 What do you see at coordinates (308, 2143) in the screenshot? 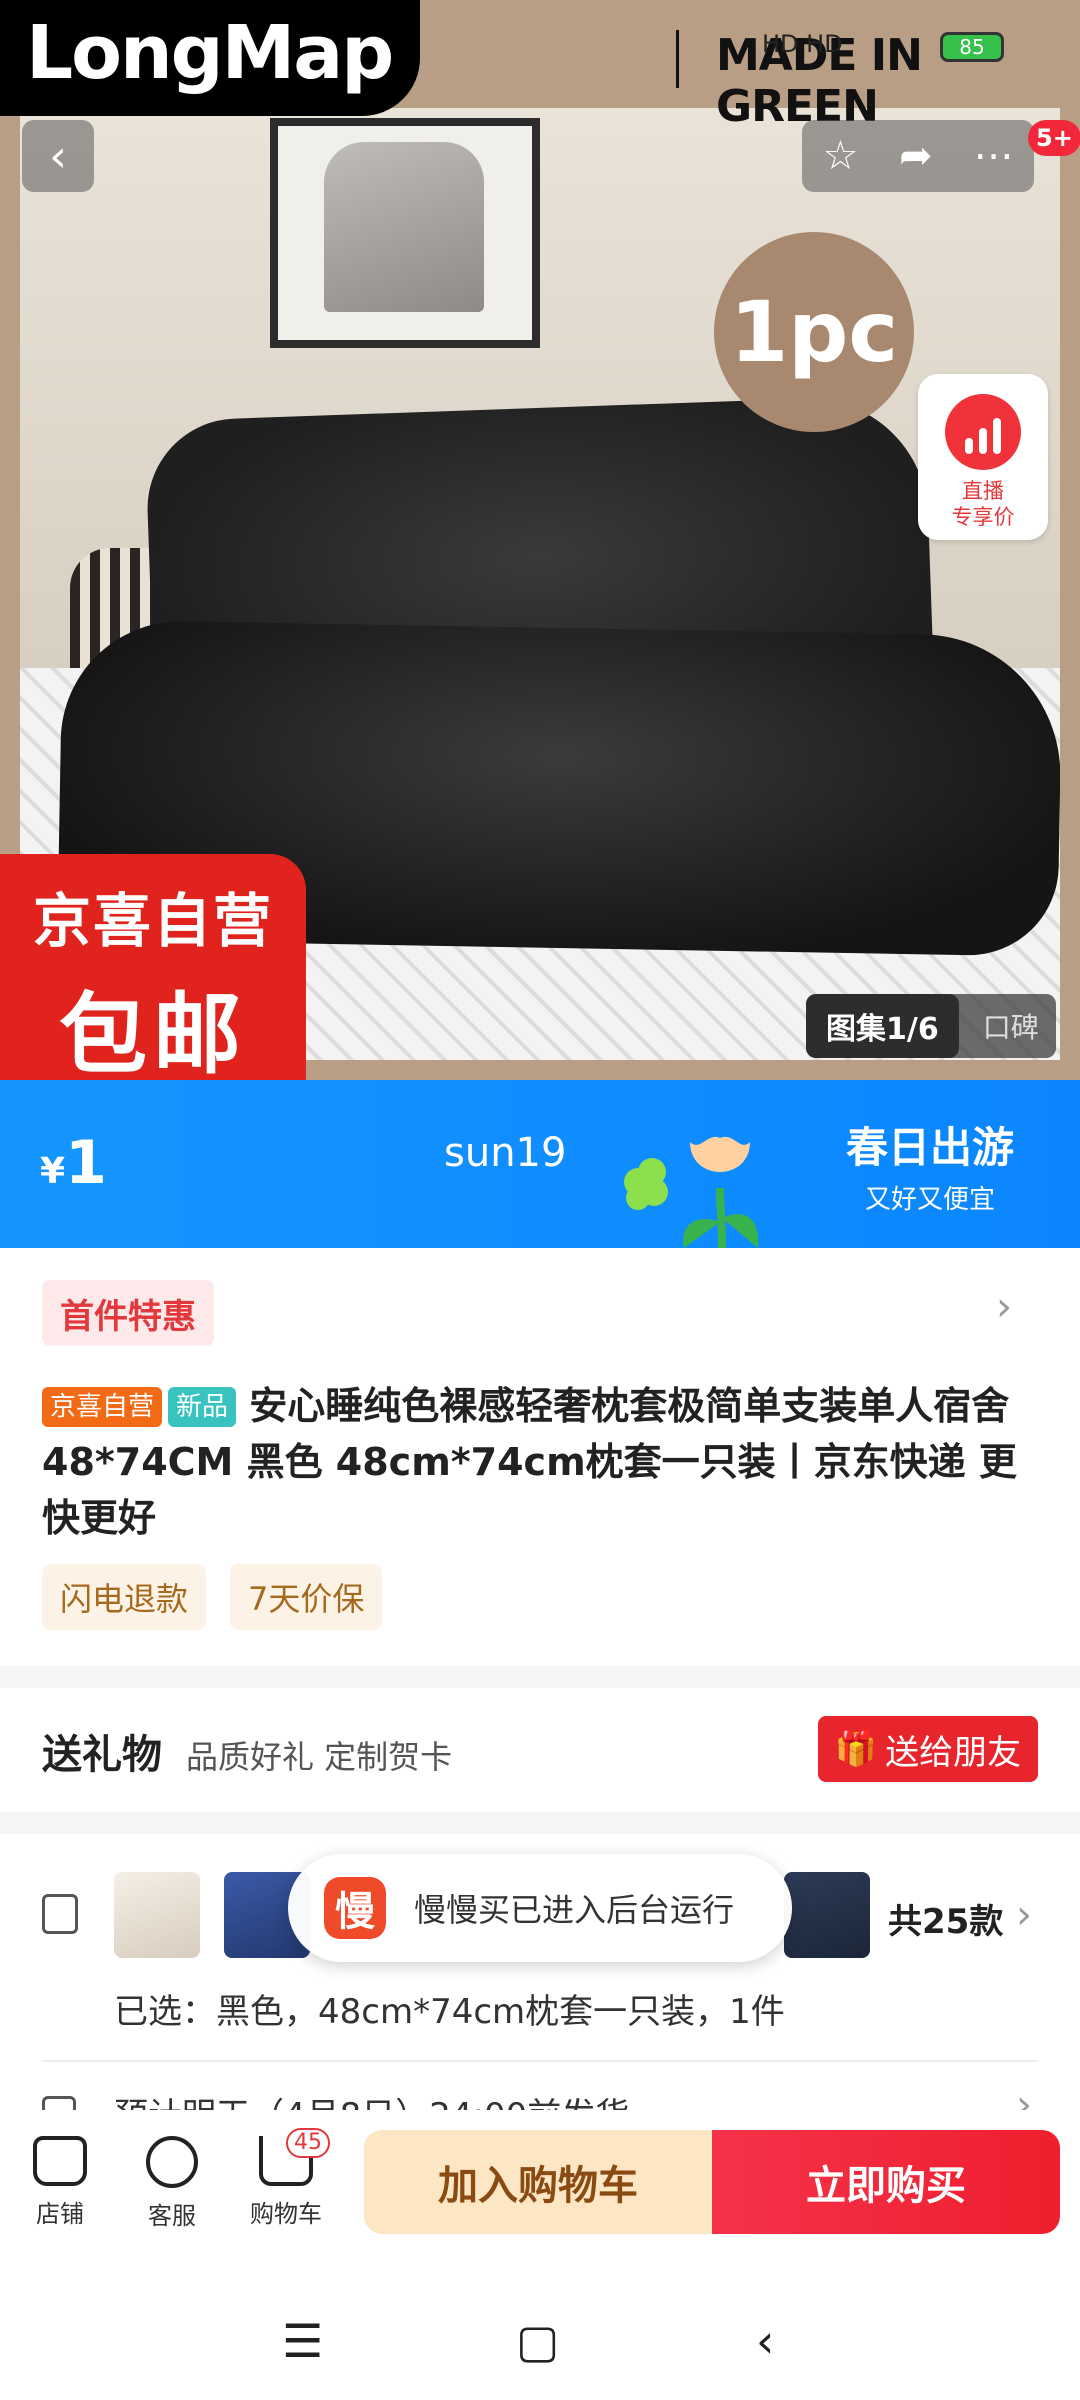
I see `cart-count-badge: 45` at bounding box center [308, 2143].